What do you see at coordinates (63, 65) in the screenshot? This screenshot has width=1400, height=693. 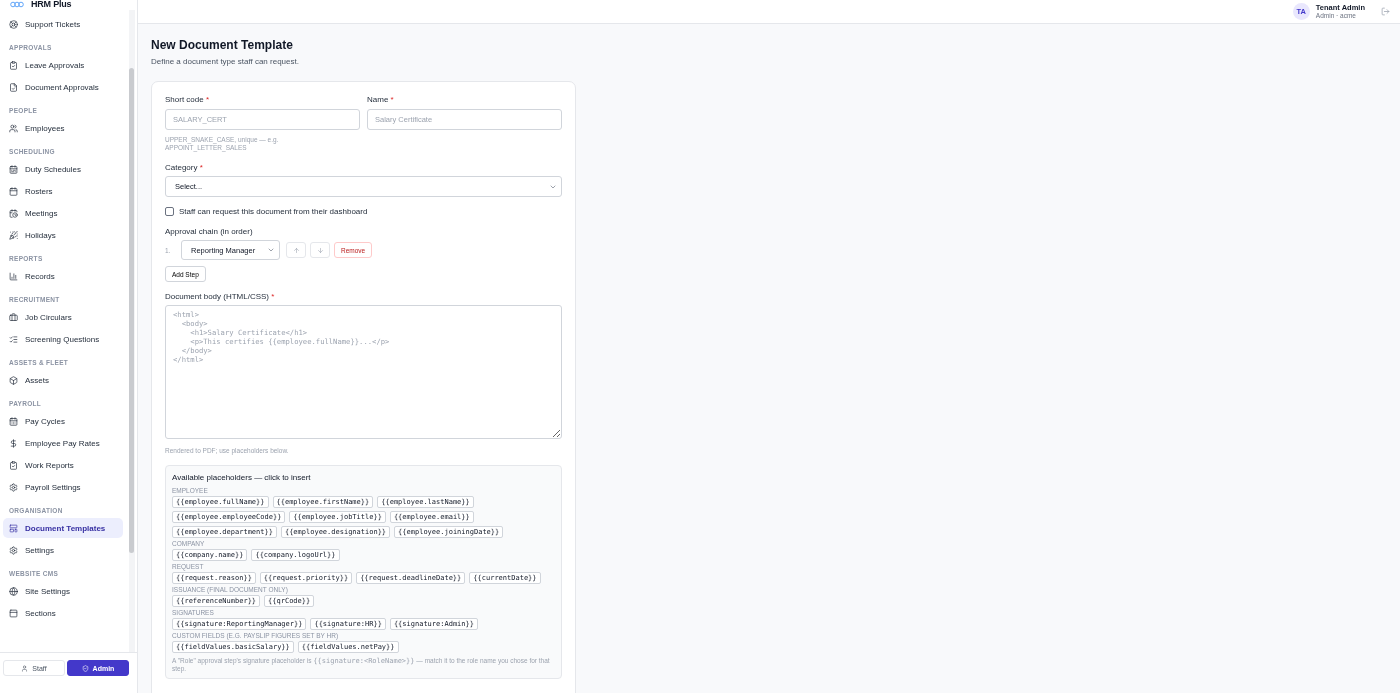 I see `nav-item: Leave Approvals` at bounding box center [63, 65].